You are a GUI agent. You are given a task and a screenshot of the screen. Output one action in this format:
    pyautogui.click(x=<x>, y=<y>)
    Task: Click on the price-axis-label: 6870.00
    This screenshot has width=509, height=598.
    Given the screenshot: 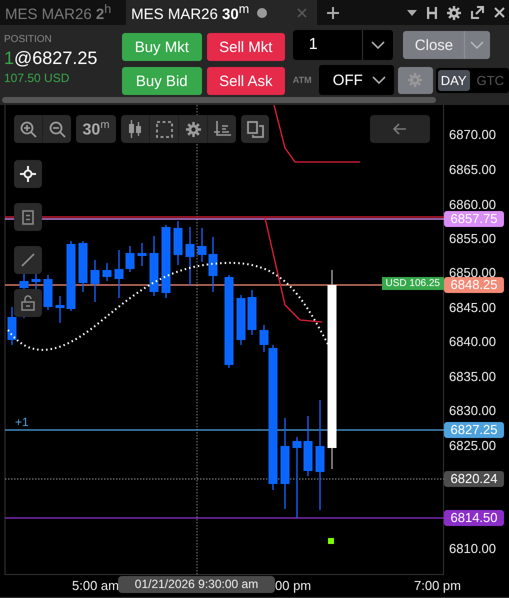 What is the action you would take?
    pyautogui.click(x=472, y=135)
    